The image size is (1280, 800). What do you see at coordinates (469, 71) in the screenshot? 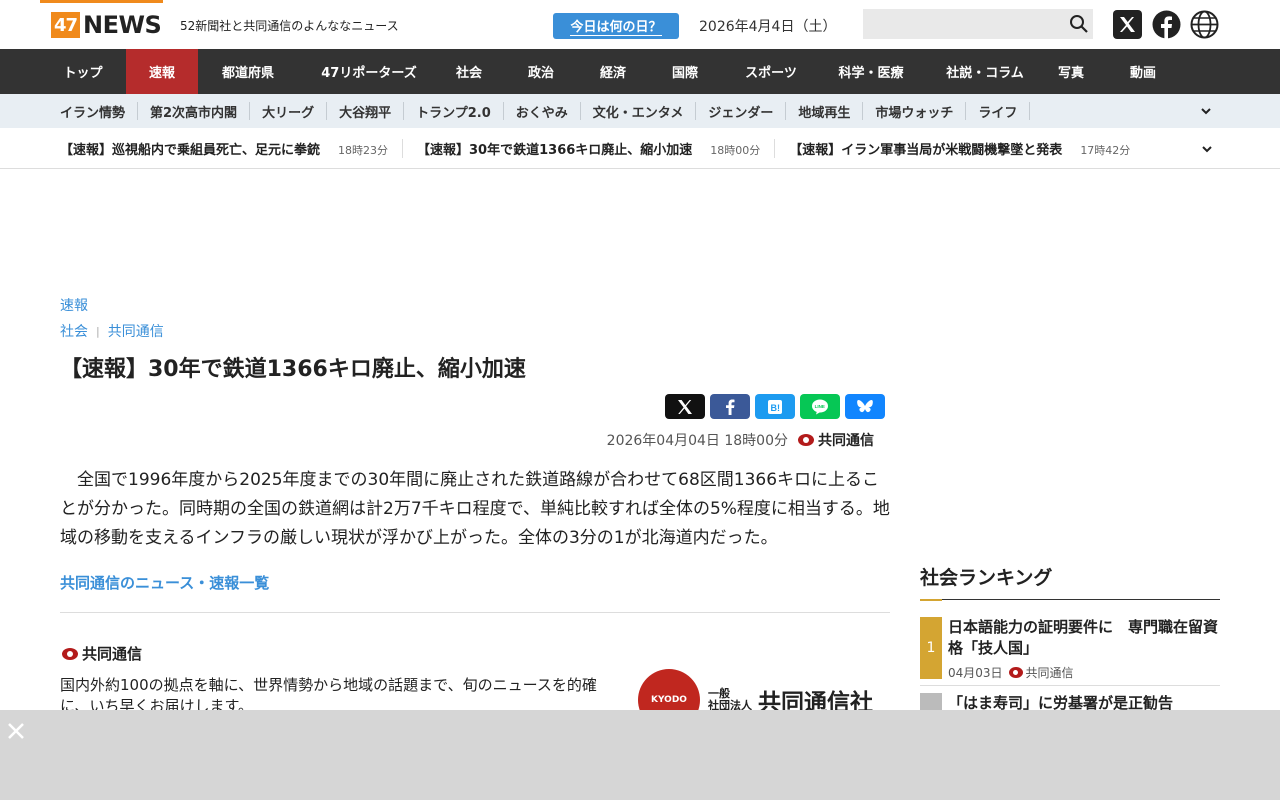
I see `nav-item-society: 社会` at bounding box center [469, 71].